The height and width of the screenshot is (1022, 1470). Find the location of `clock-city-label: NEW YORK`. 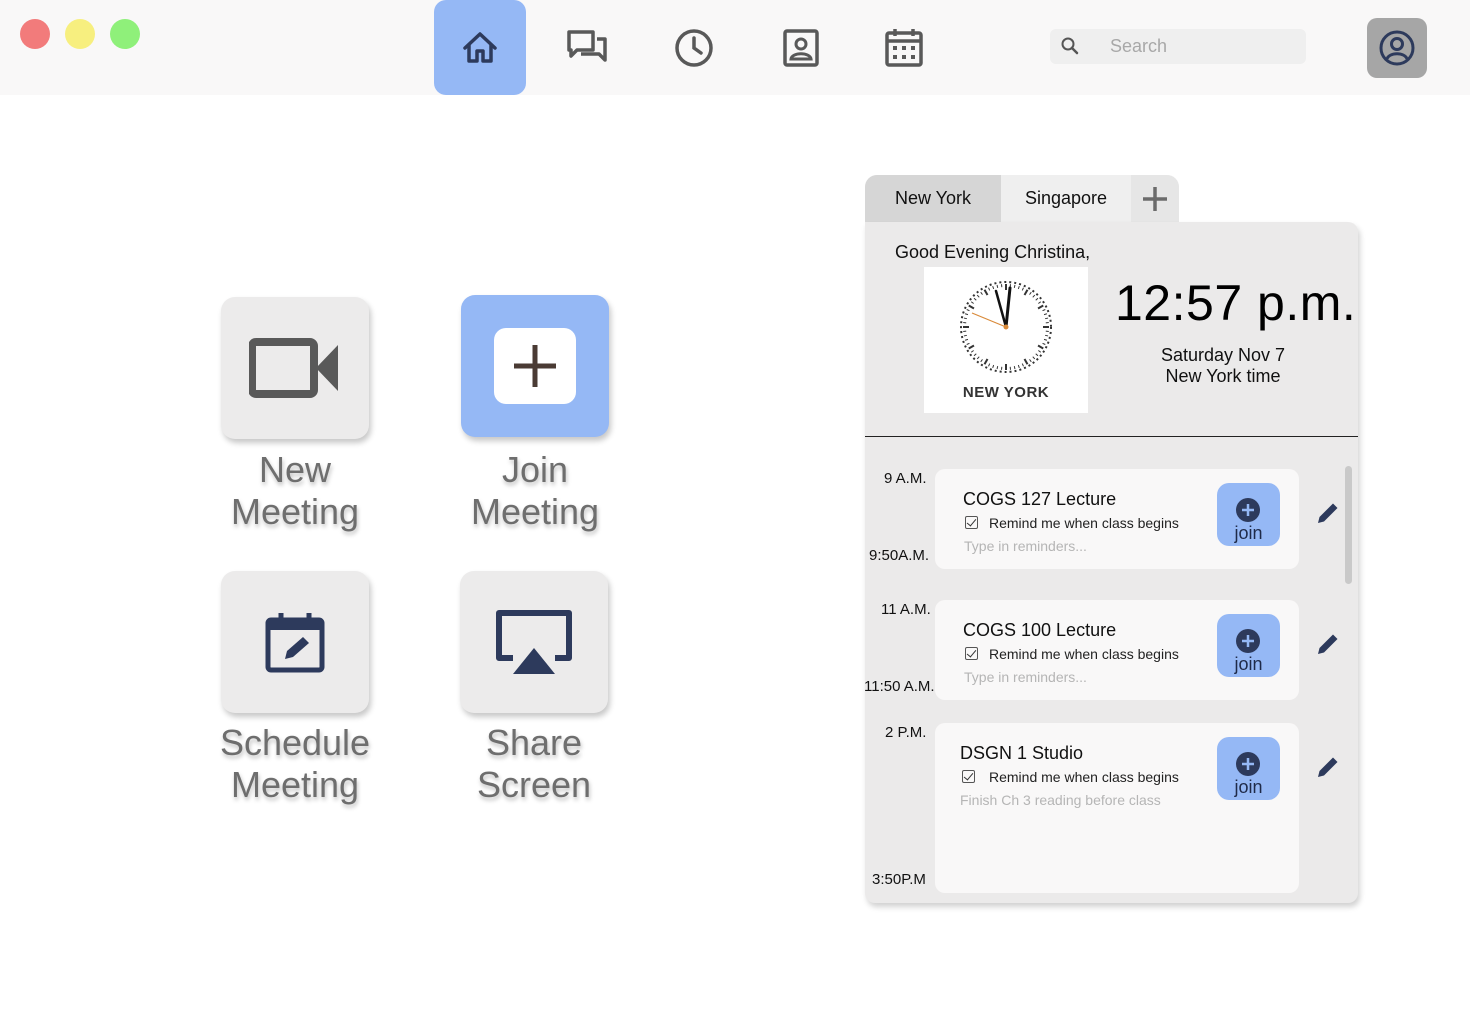

clock-city-label: NEW YORK is located at coordinates (1006, 392).